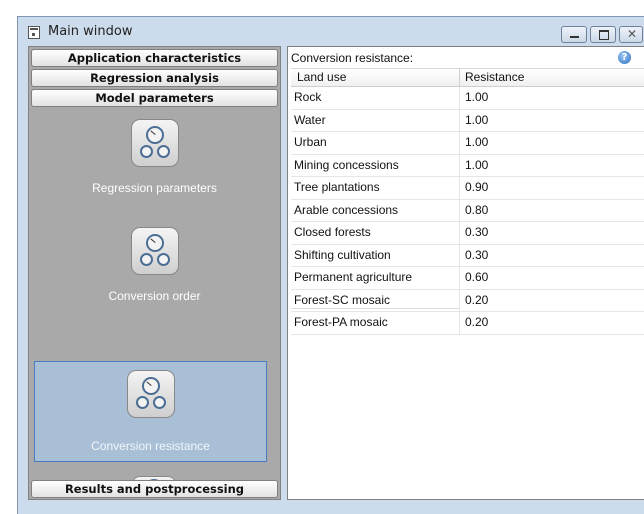  I want to click on table-row: Water 1.00, so click(467, 120).